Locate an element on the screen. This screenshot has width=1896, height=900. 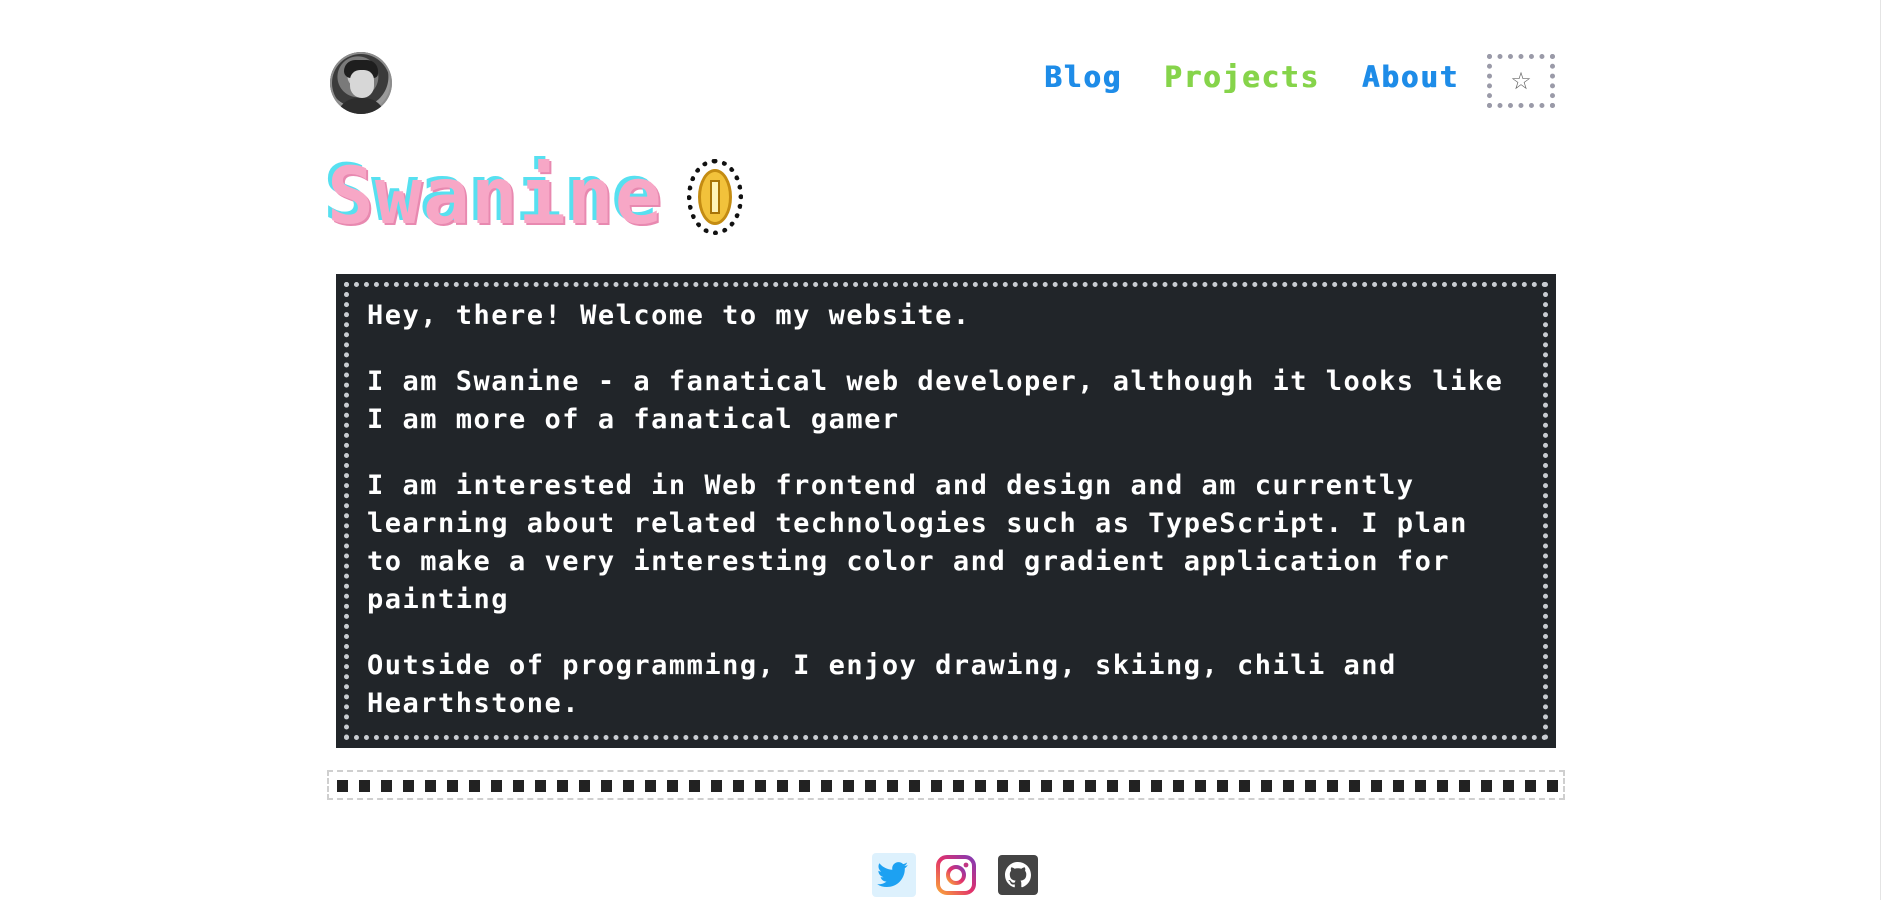
twitter-link is located at coordinates (894, 875).